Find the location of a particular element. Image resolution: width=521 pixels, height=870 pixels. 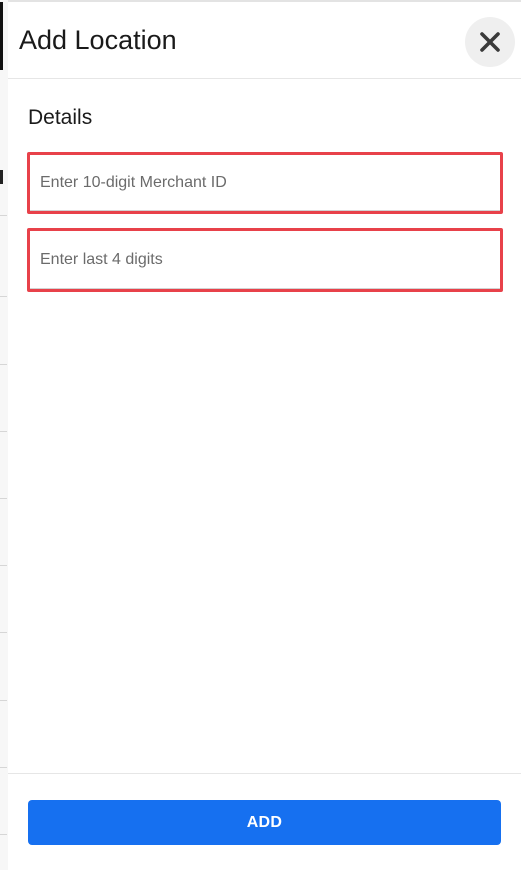

panel-header: Add Location is located at coordinates (264, 40).